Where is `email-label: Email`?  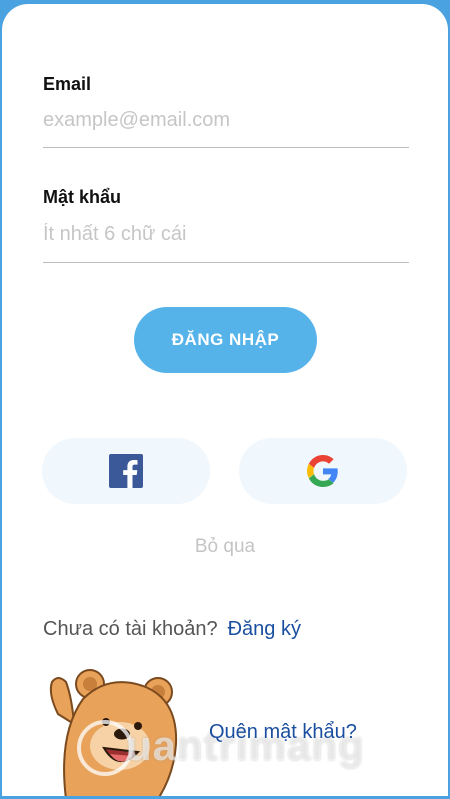
email-label: Email is located at coordinates (67, 84).